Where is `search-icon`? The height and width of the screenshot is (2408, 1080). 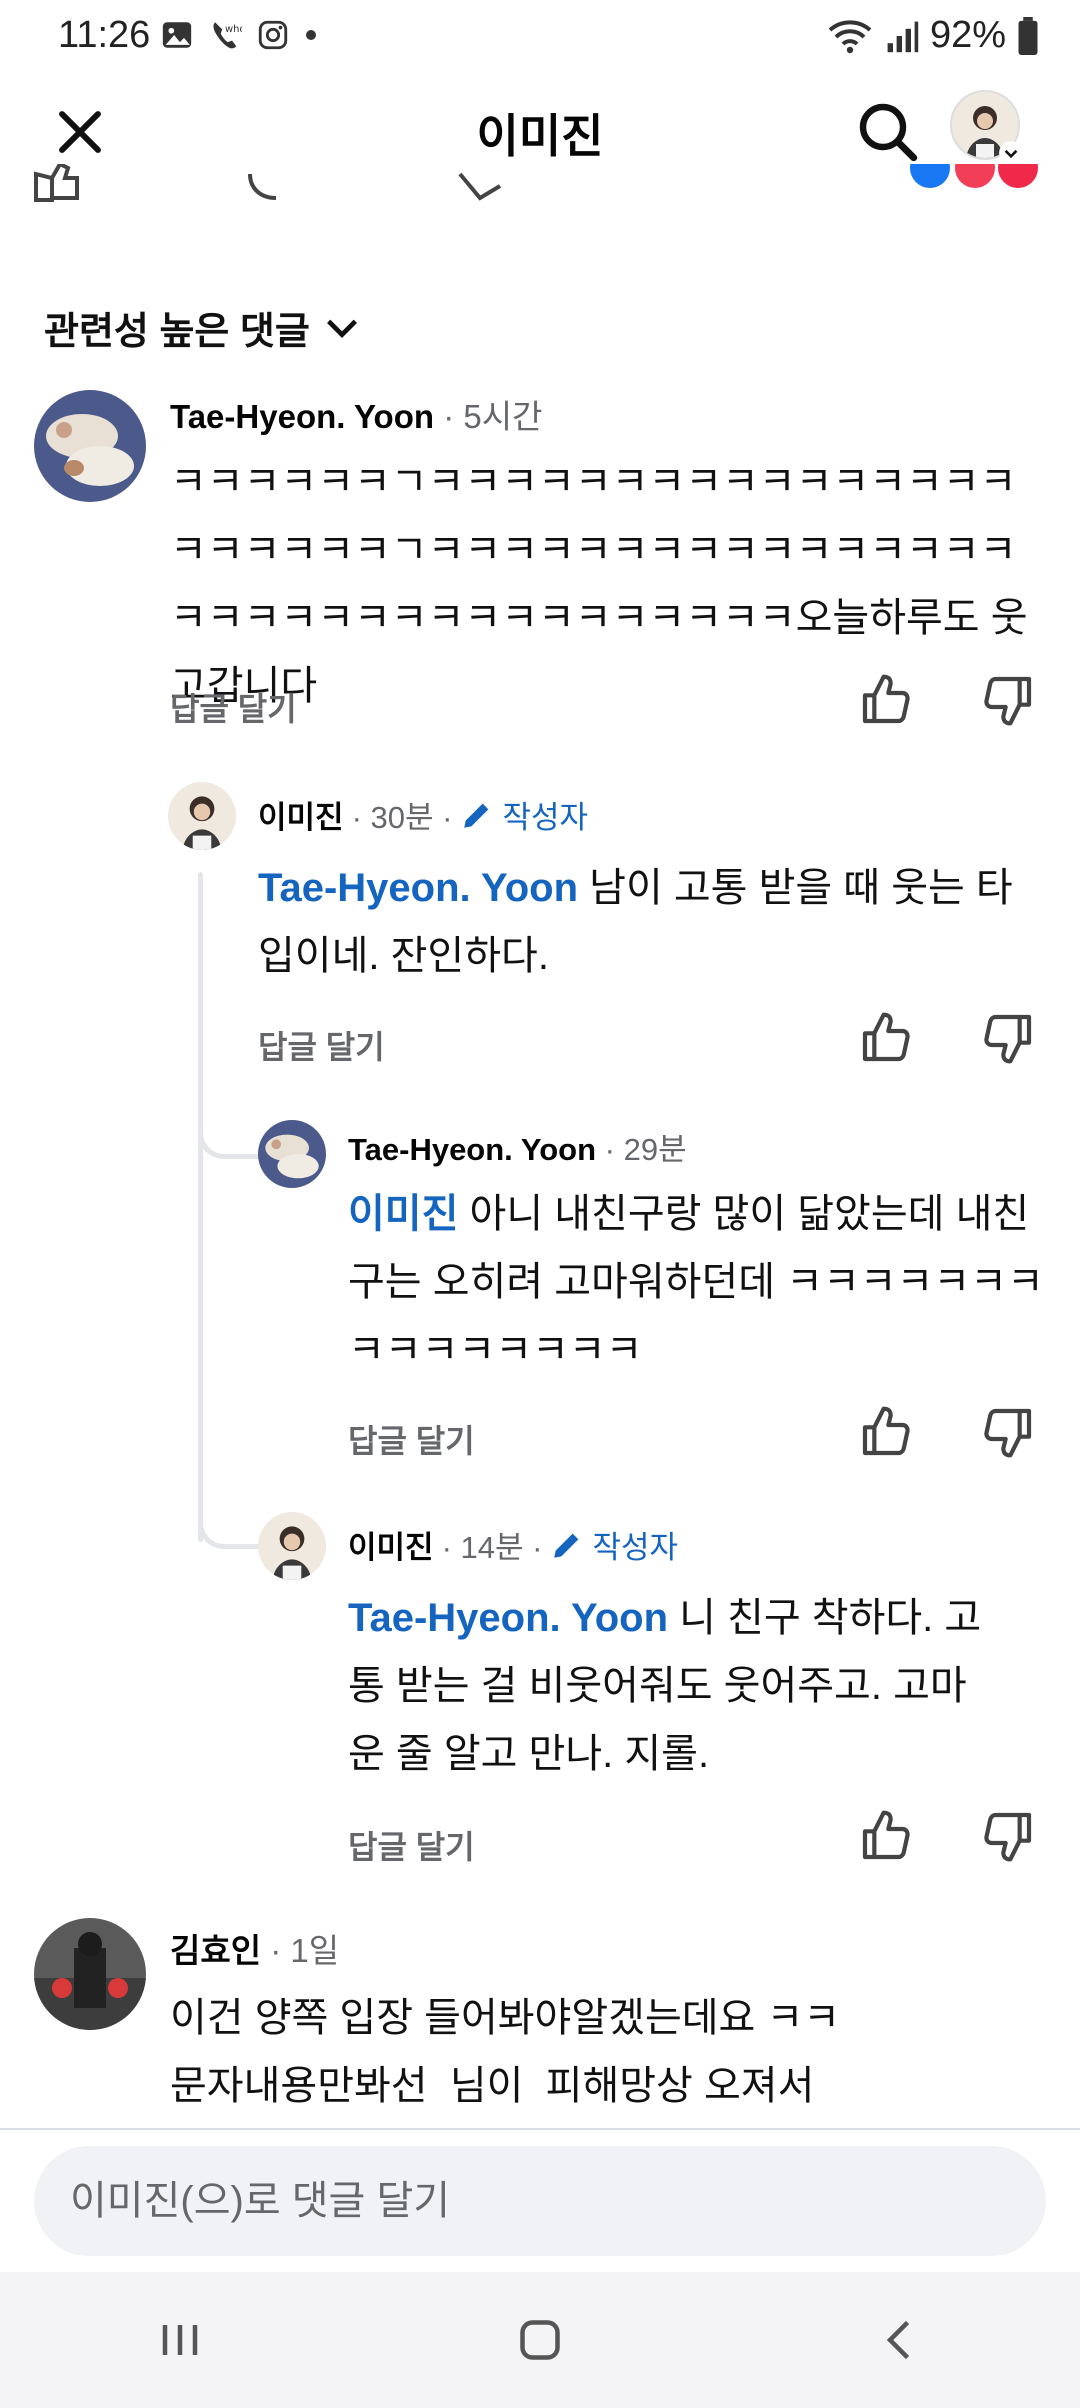 search-icon is located at coordinates (888, 132).